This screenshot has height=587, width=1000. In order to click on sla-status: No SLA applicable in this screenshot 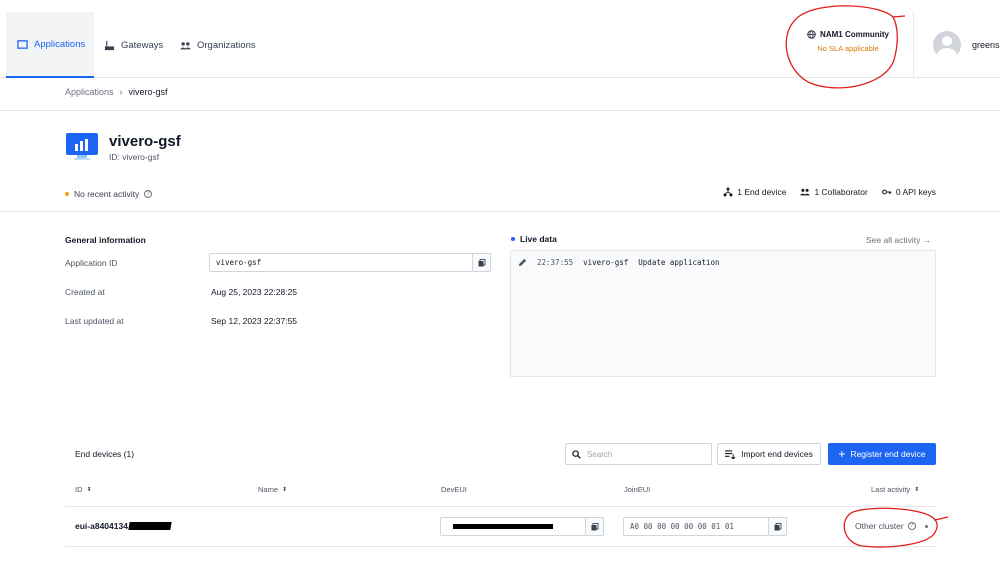, I will do `click(848, 48)`.